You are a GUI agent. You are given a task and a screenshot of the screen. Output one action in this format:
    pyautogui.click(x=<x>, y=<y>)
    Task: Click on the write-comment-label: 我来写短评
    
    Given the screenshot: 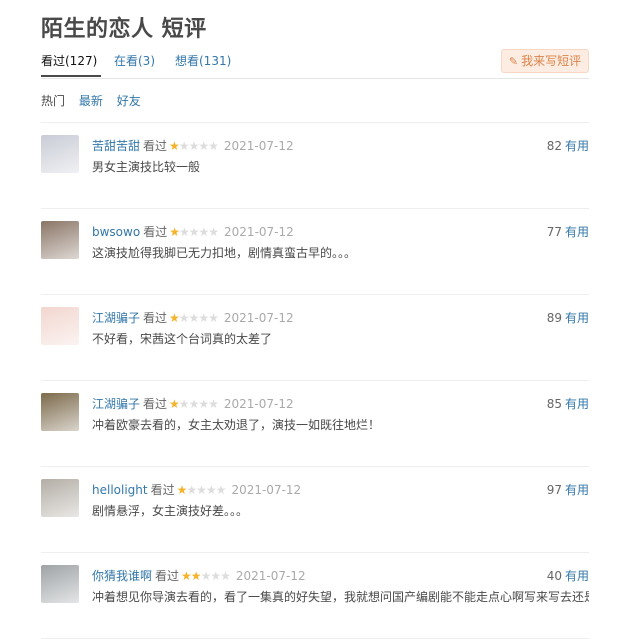 What is the action you would take?
    pyautogui.click(x=551, y=61)
    